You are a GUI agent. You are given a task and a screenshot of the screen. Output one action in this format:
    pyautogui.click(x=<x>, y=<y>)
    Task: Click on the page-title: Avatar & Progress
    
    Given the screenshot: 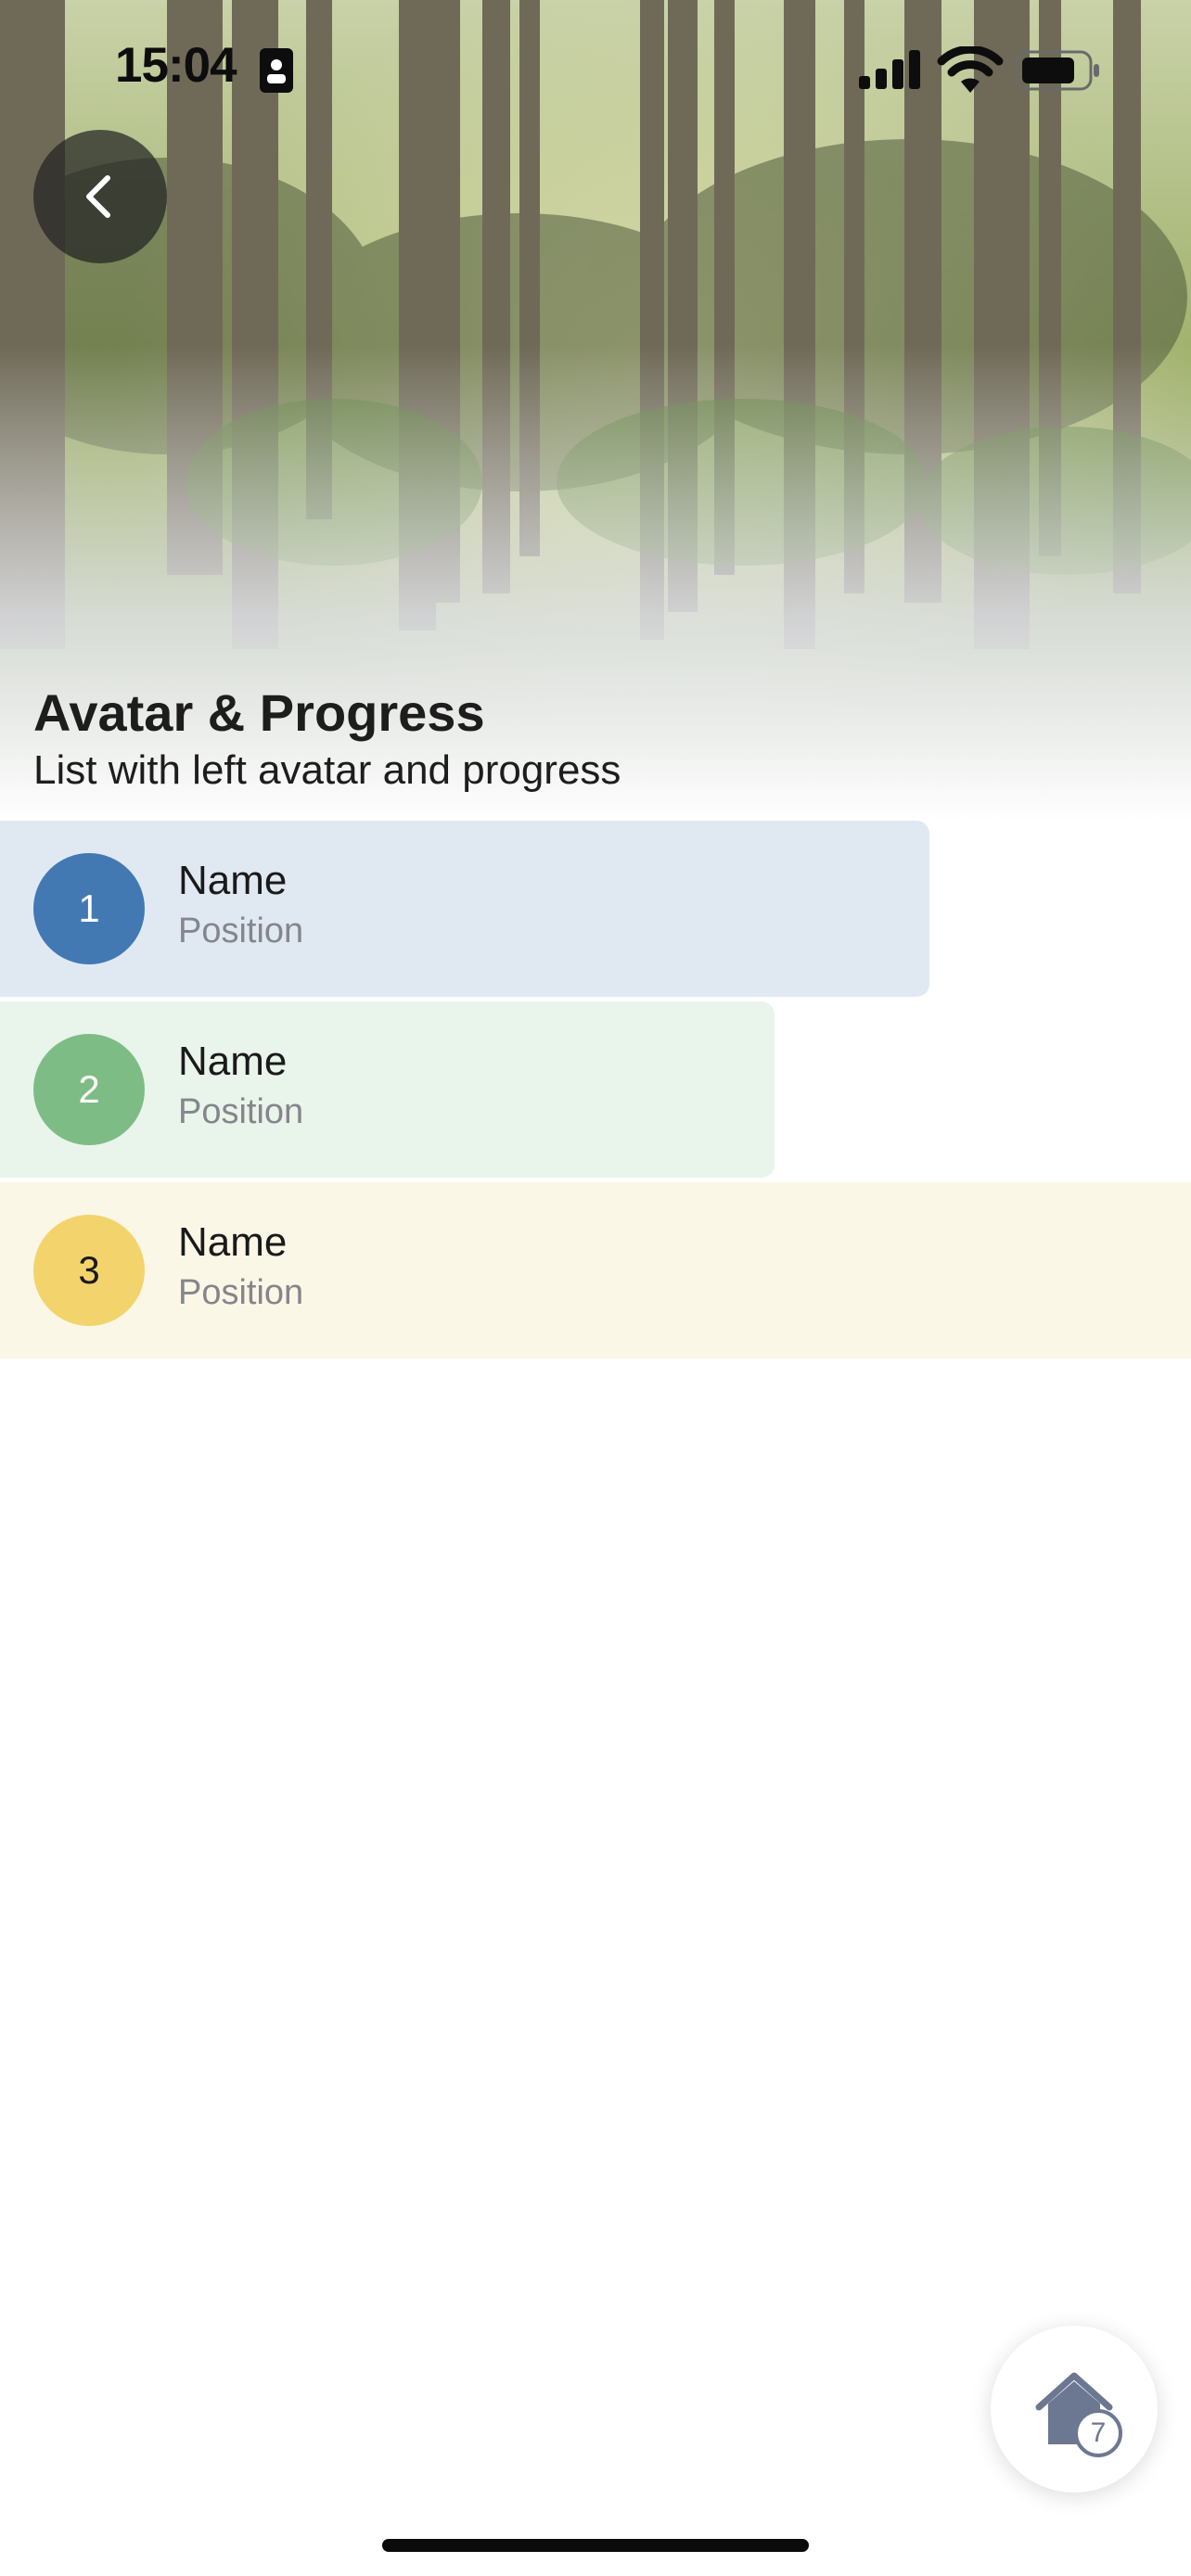 What is the action you would take?
    pyautogui.click(x=259, y=712)
    